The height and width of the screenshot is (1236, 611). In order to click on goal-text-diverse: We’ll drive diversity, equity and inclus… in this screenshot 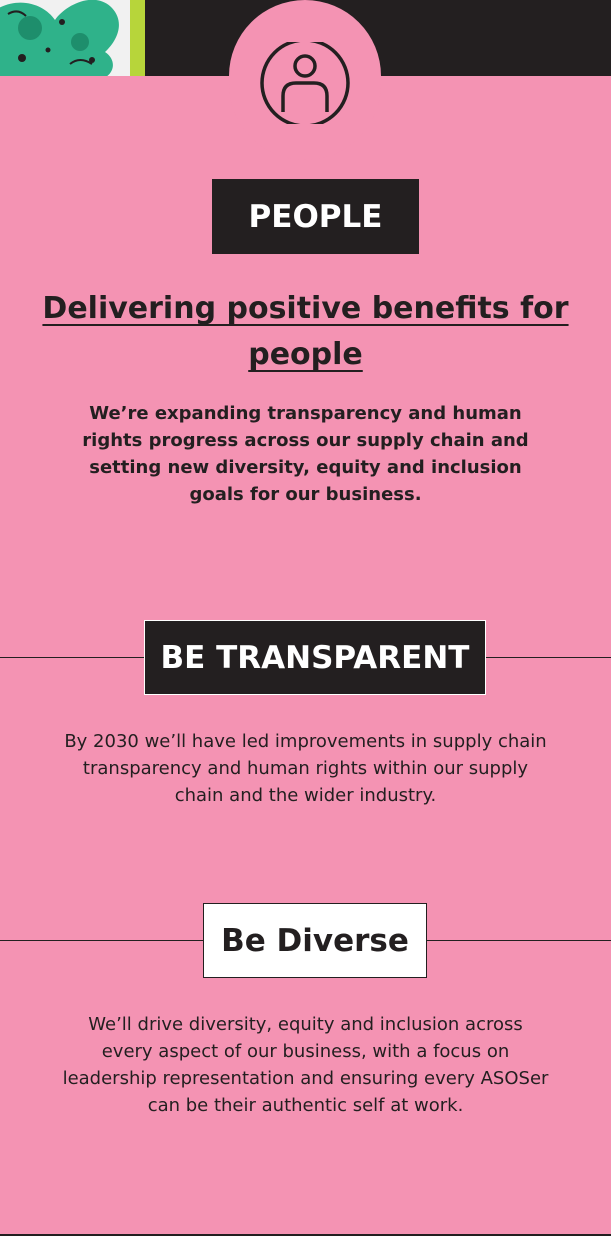, I will do `click(305, 1065)`.